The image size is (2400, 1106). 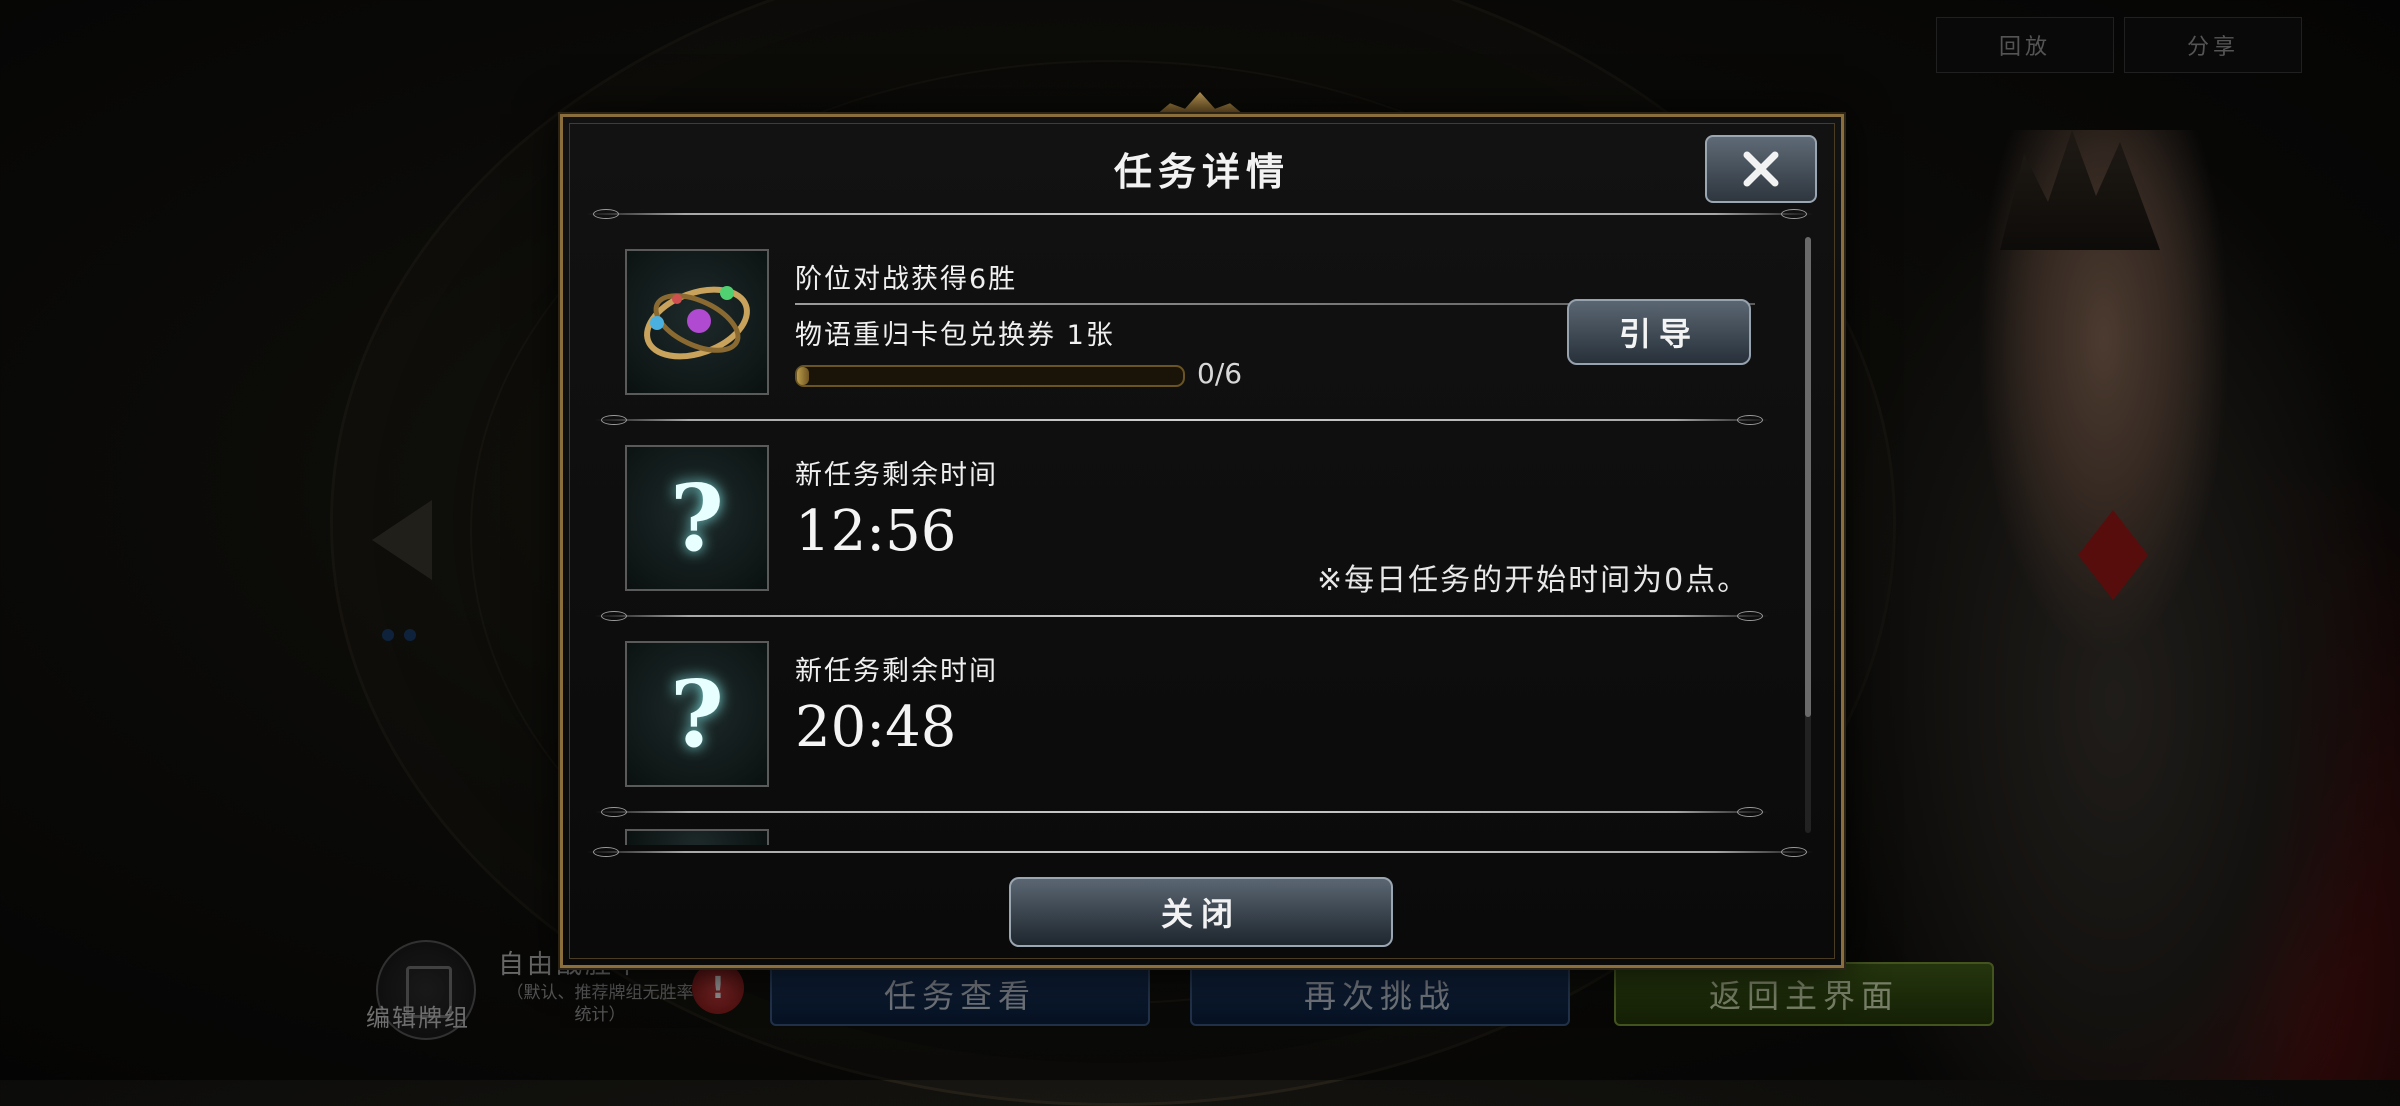 I want to click on task-reward: 物语重归卡包兑换券 1张, so click(x=955, y=335).